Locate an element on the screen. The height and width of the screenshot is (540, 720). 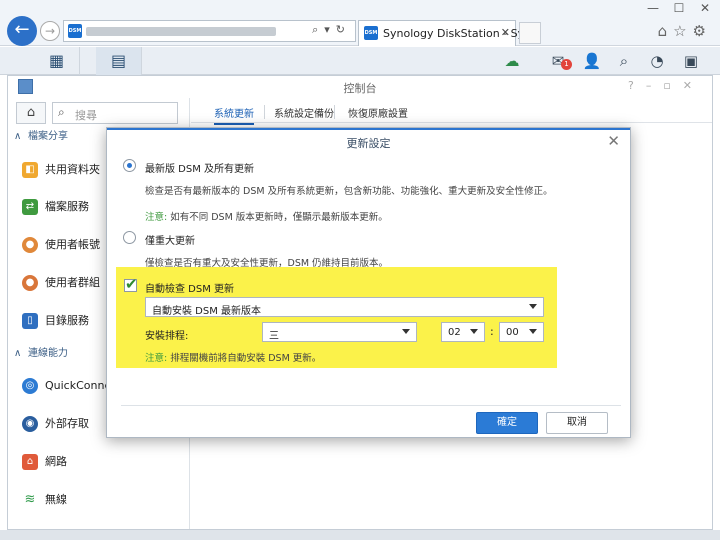
close-icon: ✕ is located at coordinates (613, 141).